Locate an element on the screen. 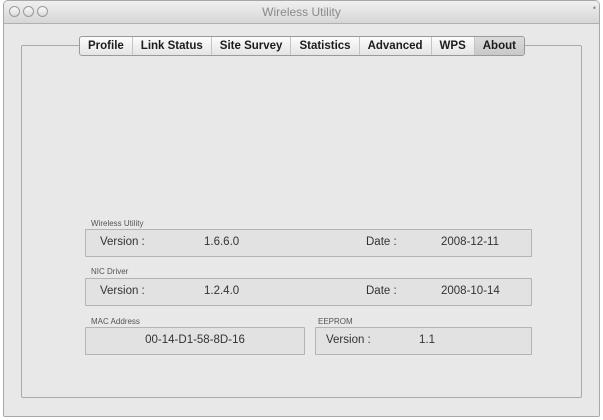  wu-date-label: Date : is located at coordinates (381, 242).